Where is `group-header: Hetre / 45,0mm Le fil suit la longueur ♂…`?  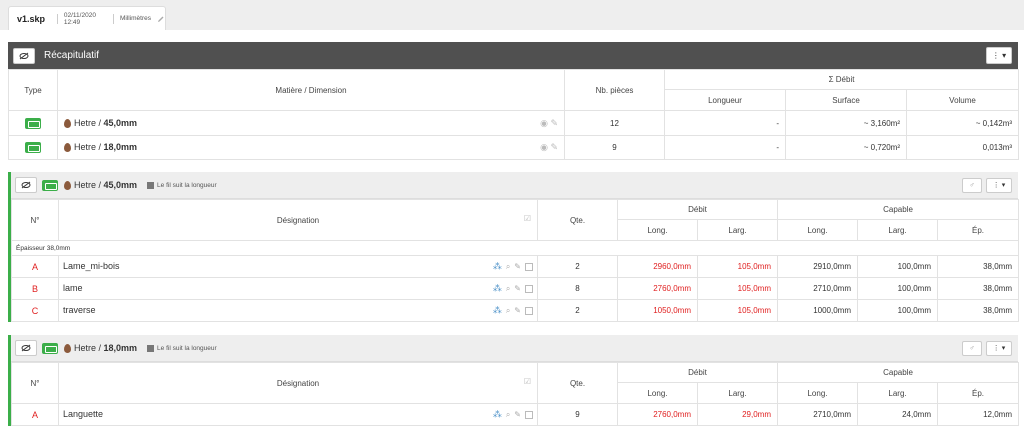
group-header: Hetre / 45,0mm Le fil suit la longueur ♂… is located at coordinates (514, 185).